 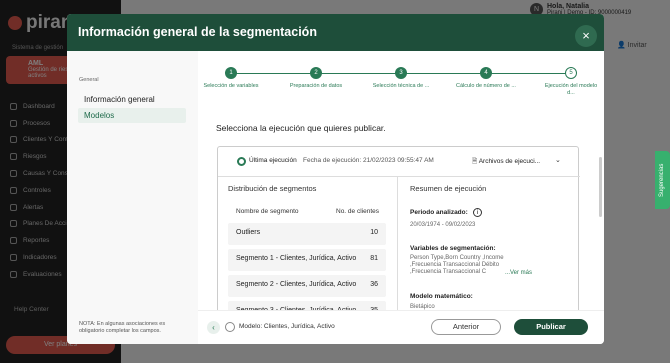 What do you see at coordinates (357, 211) in the screenshot?
I see `column-header-count: No. de clientes` at bounding box center [357, 211].